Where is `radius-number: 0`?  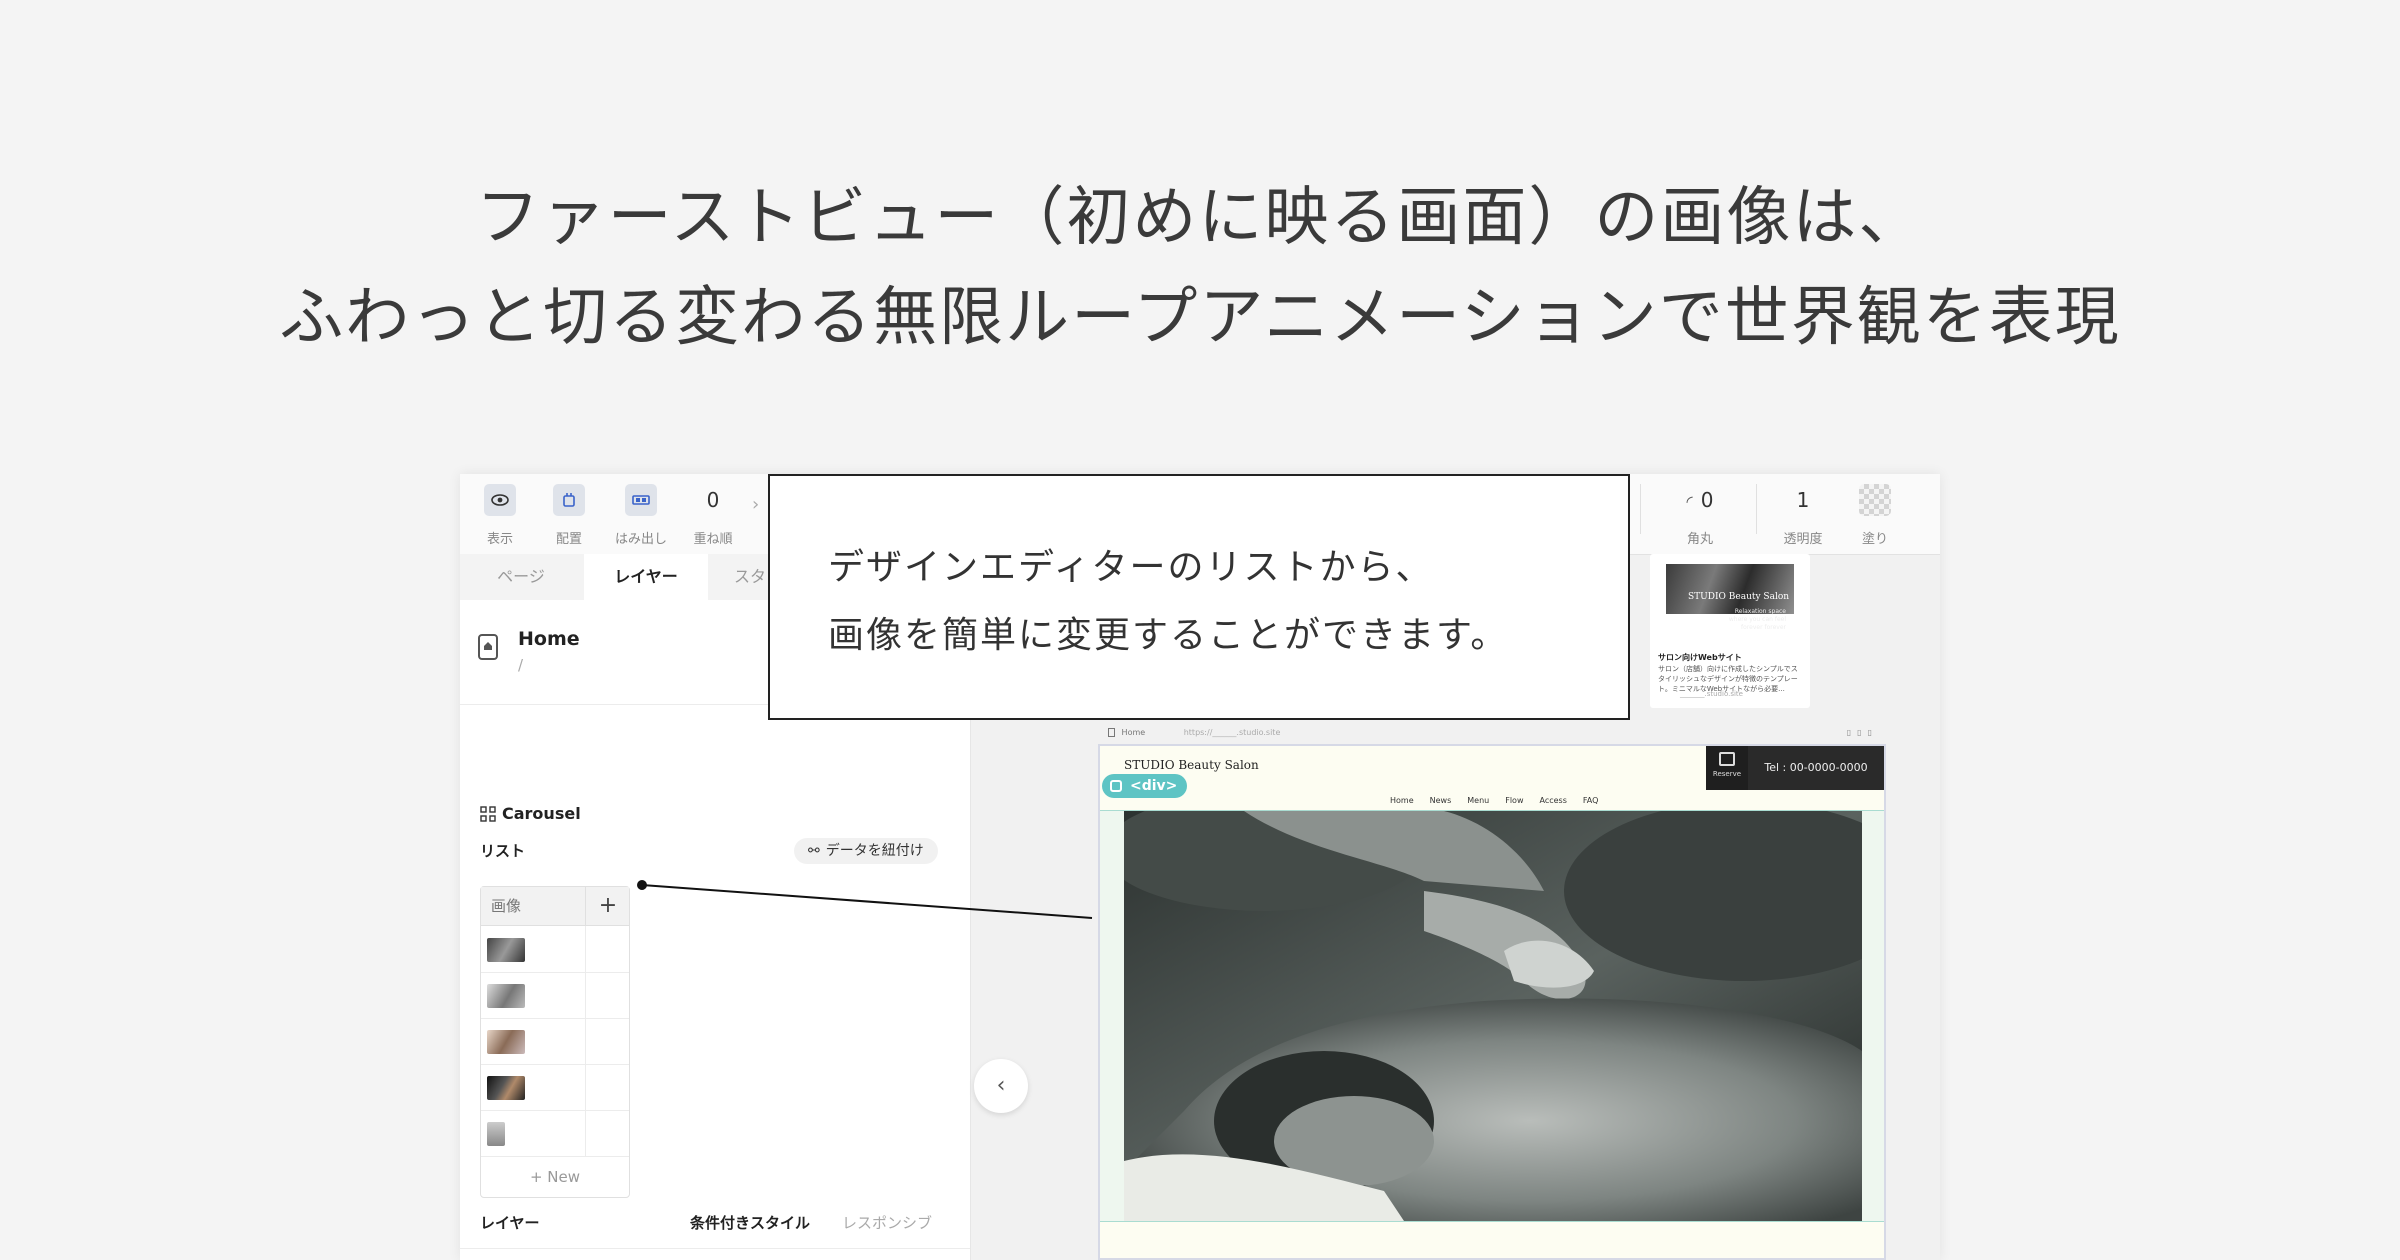 radius-number: 0 is located at coordinates (1707, 500).